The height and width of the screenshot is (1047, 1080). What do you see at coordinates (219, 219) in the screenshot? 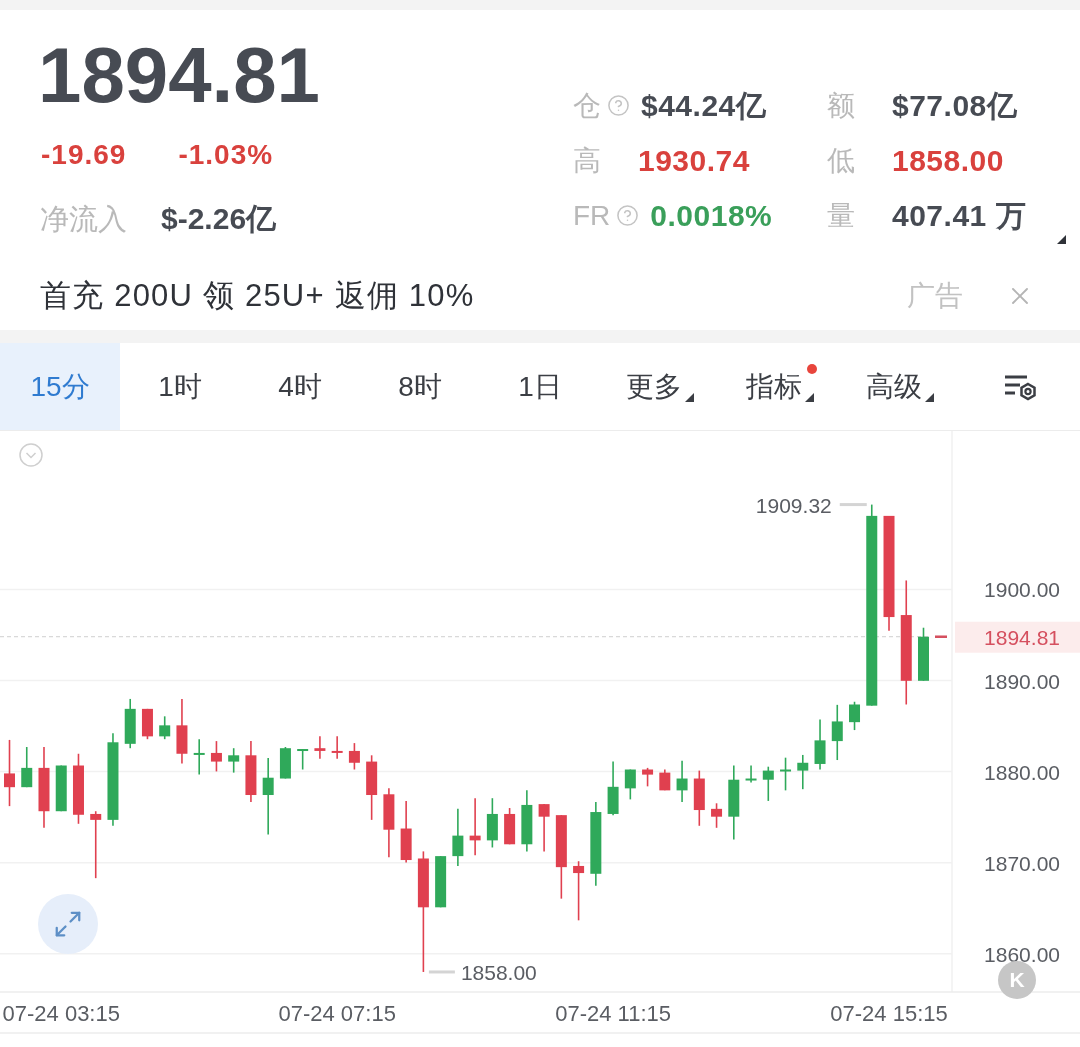
I see `net-inflow-value: $-2.26亿` at bounding box center [219, 219].